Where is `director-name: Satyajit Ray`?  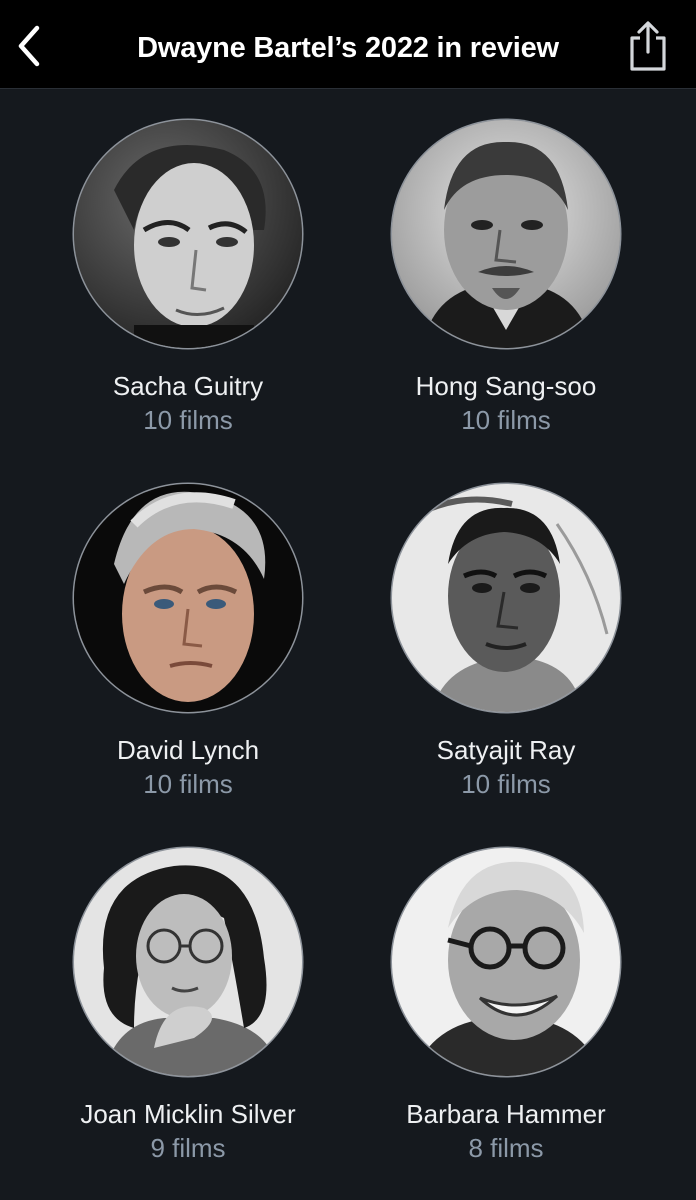 director-name: Satyajit Ray is located at coordinates (506, 750).